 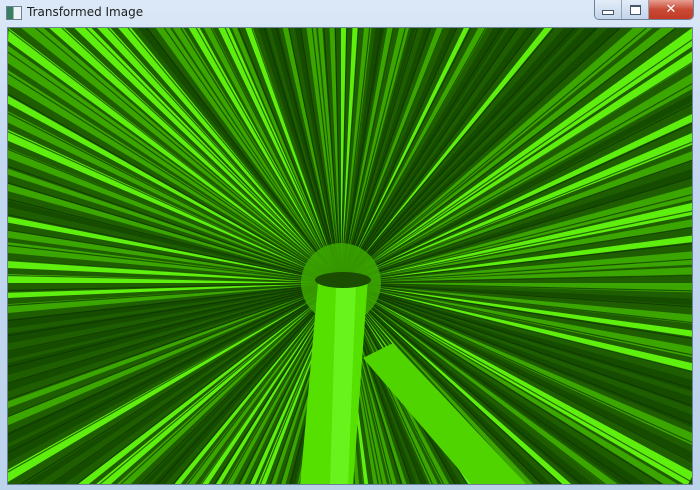 I want to click on maximize-button, so click(x=635, y=9).